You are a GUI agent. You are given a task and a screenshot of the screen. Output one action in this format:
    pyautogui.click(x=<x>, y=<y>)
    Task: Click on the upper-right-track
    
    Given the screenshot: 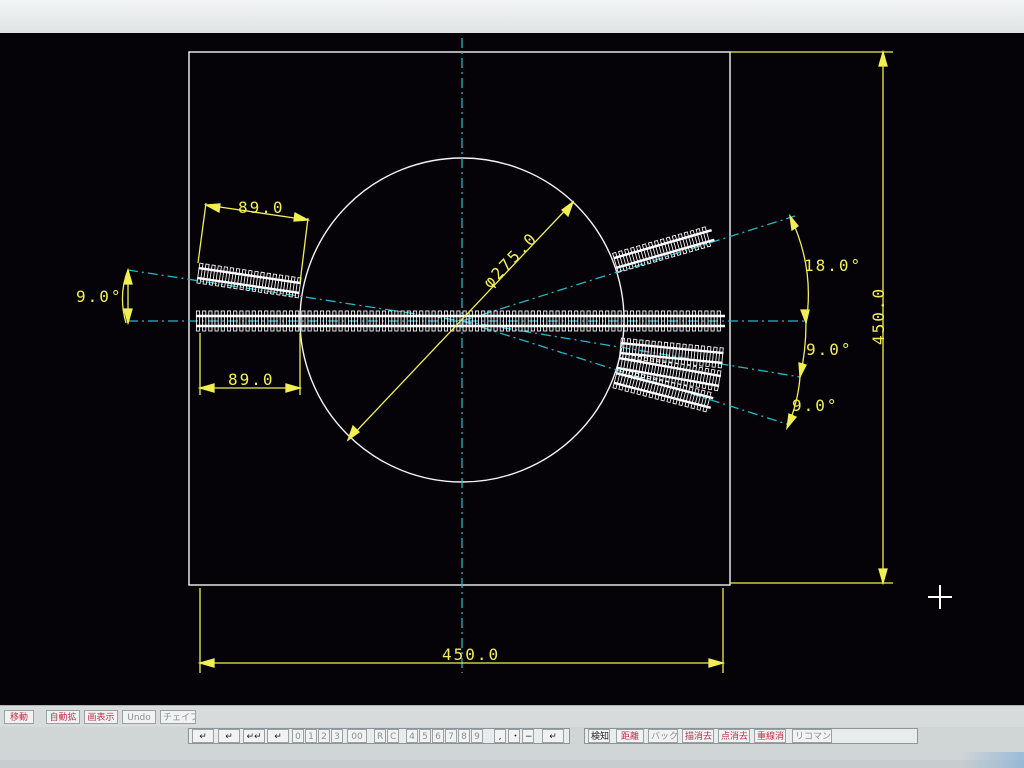 What is the action you would take?
    pyautogui.click(x=663, y=250)
    